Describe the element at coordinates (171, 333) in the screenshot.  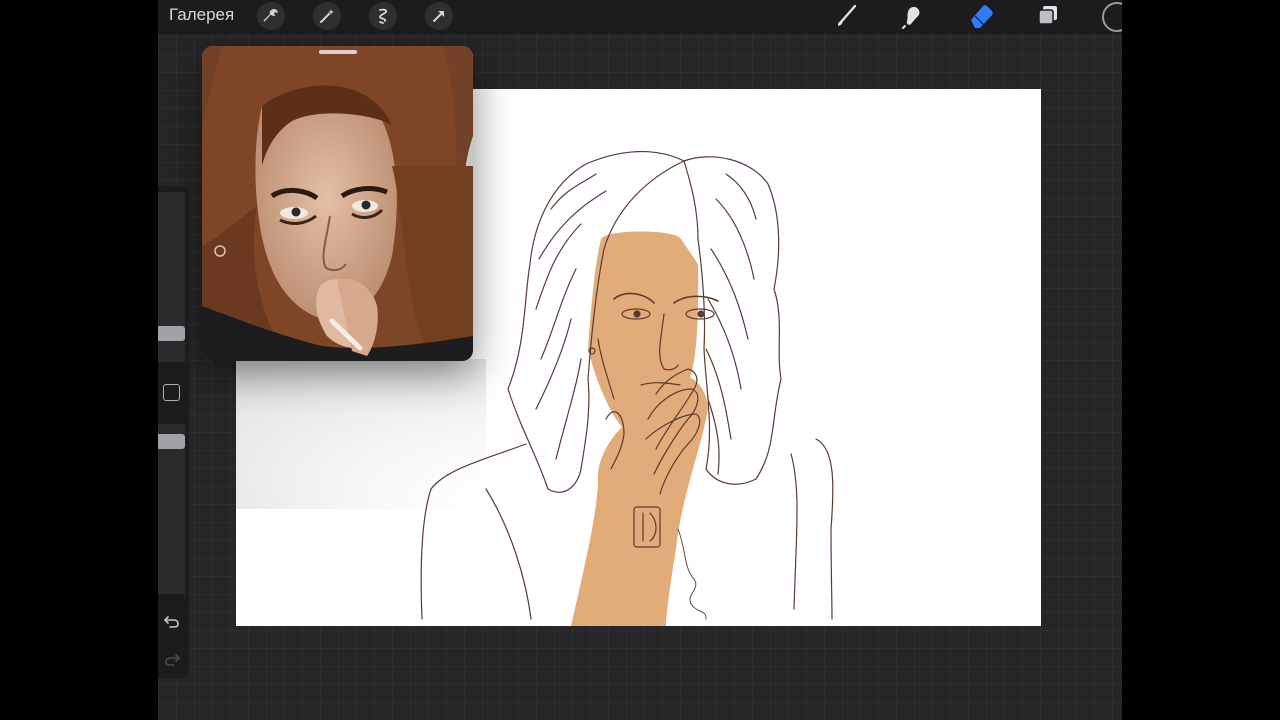
I see `brush-size-handle` at that location.